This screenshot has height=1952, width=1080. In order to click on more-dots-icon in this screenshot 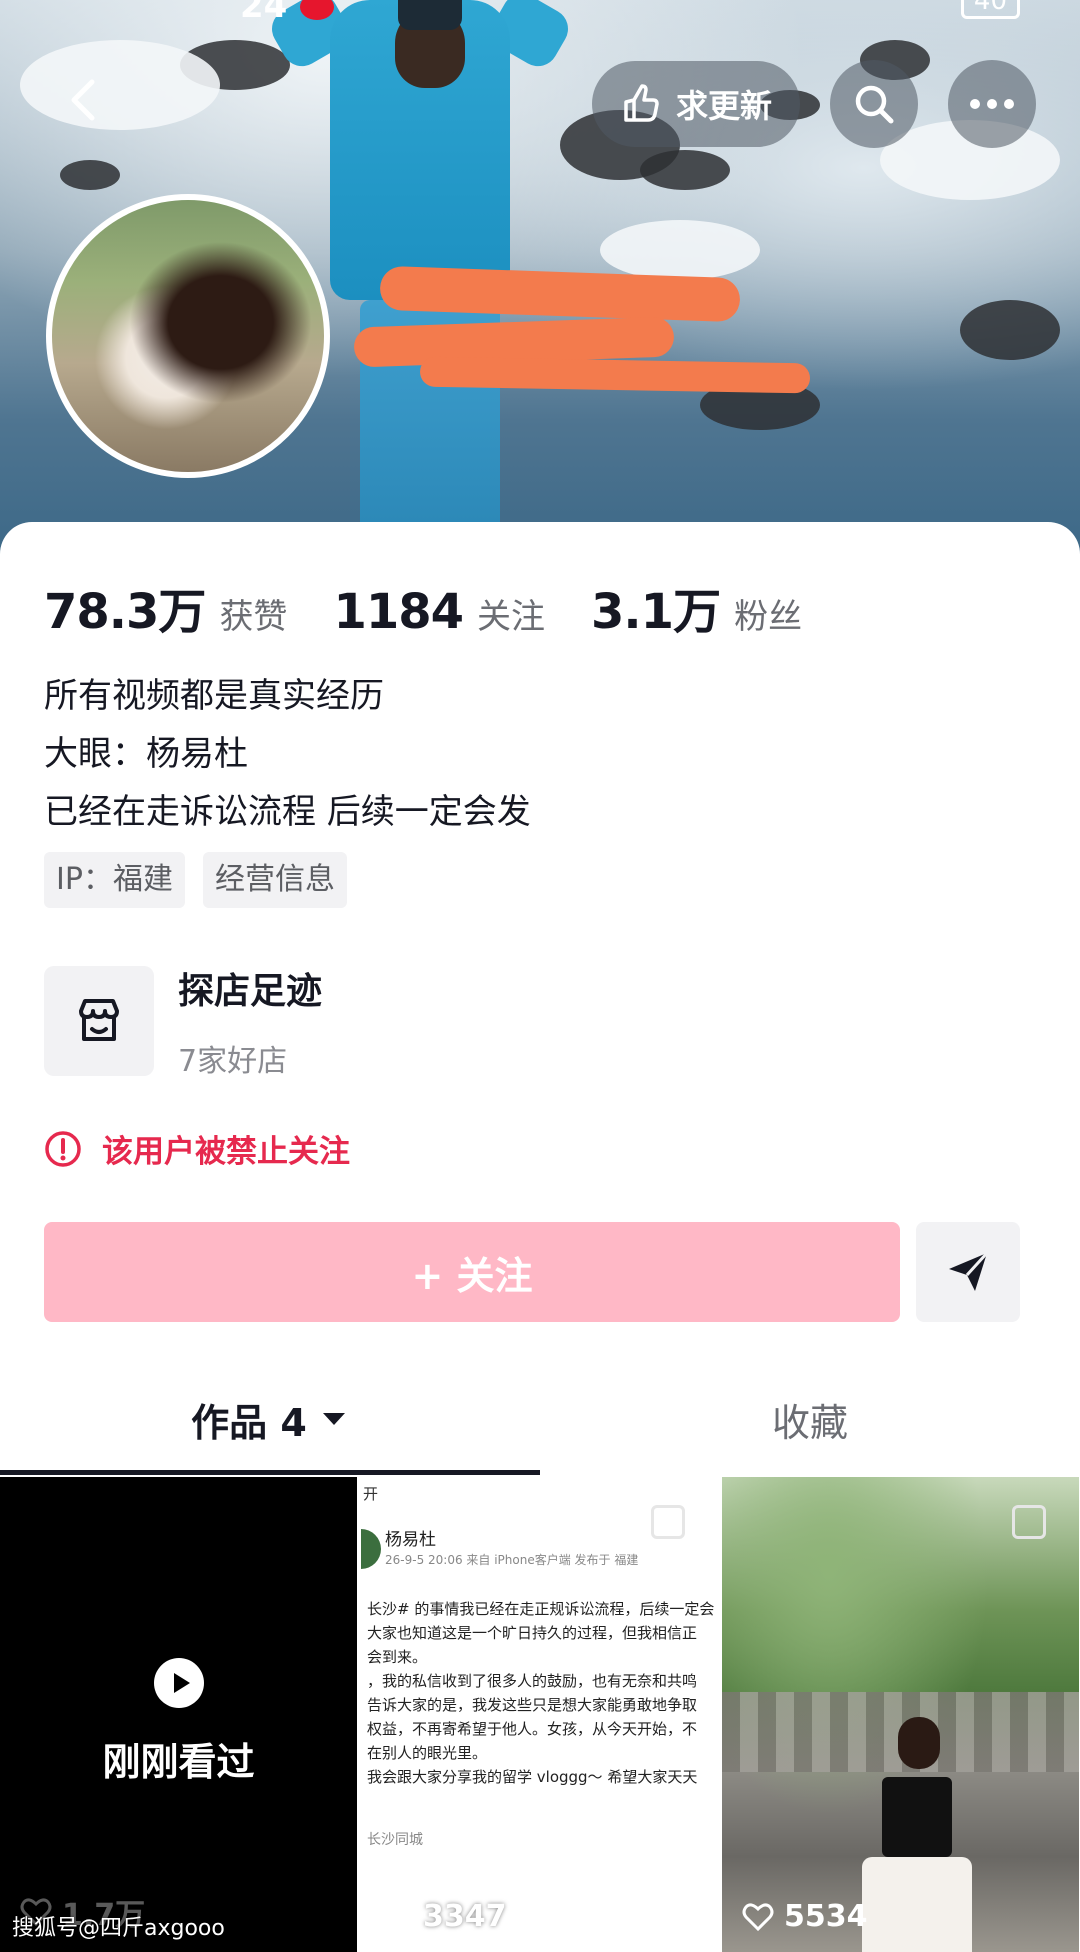, I will do `click(992, 104)`.